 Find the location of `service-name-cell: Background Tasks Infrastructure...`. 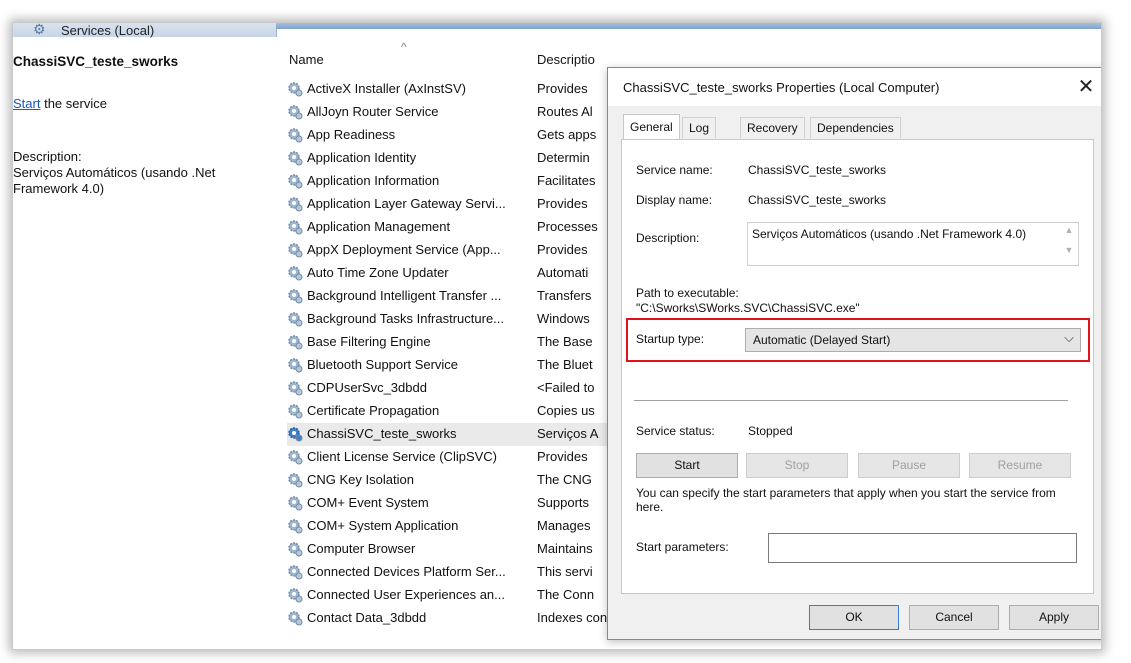

service-name-cell: Background Tasks Infrastructure... is located at coordinates (406, 318).